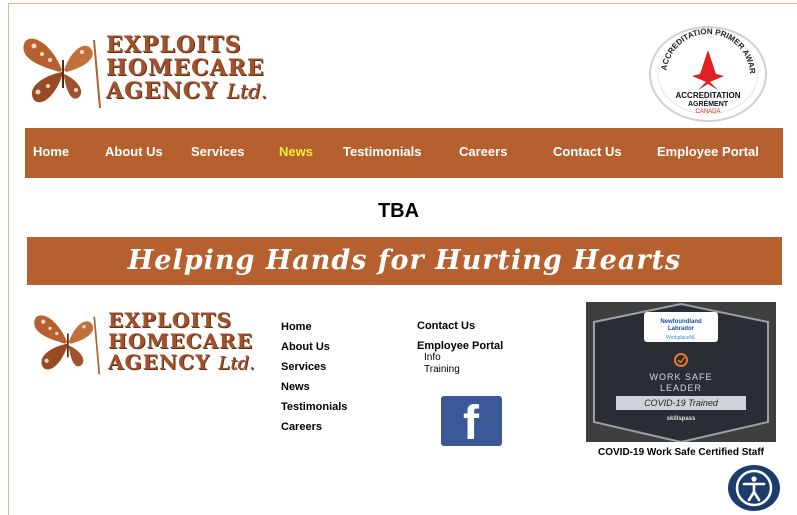  I want to click on slogan-banner: Helping Hands for Hurting Hearts, so click(404, 261).